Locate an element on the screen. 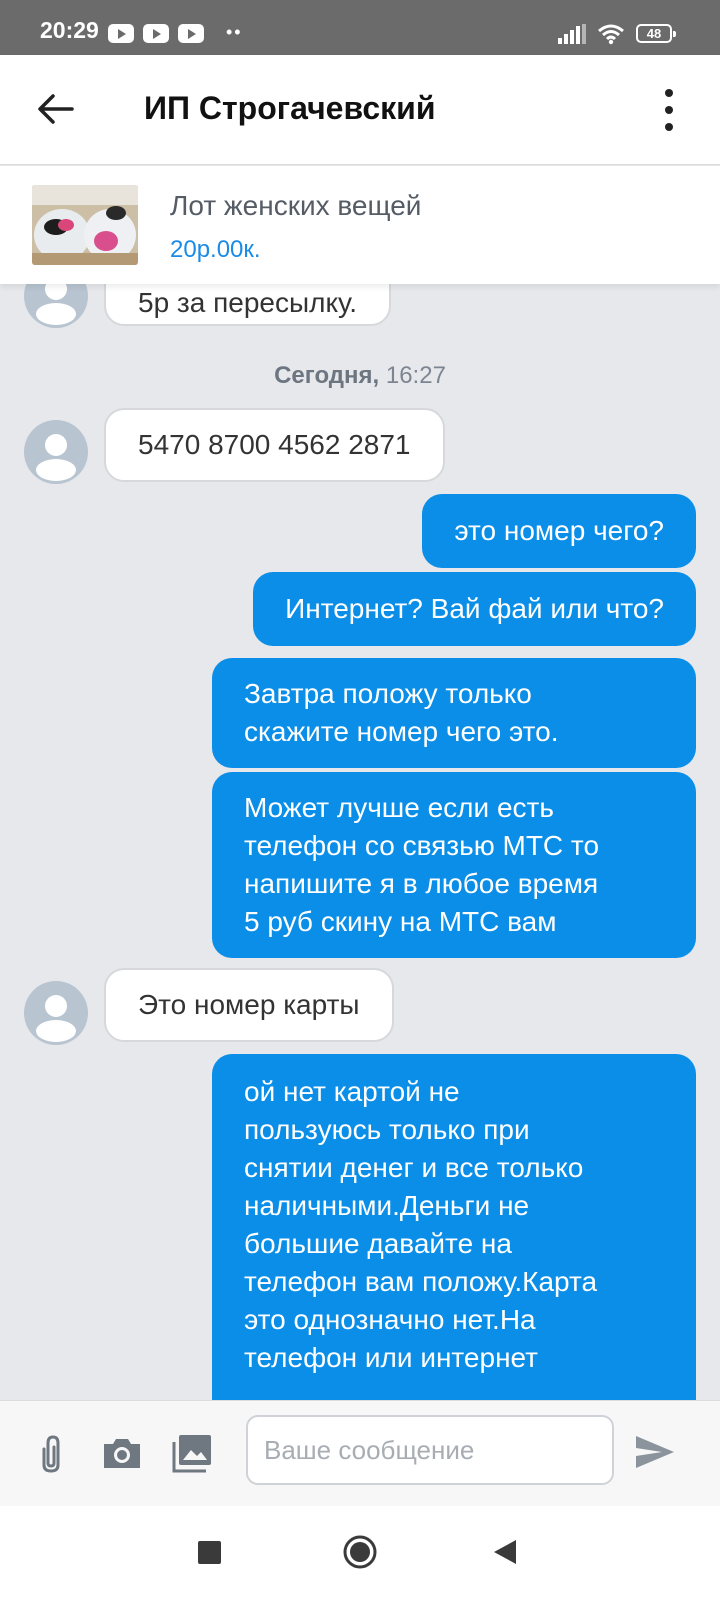 The width and height of the screenshot is (720, 1600). recents-button is located at coordinates (209, 1552).